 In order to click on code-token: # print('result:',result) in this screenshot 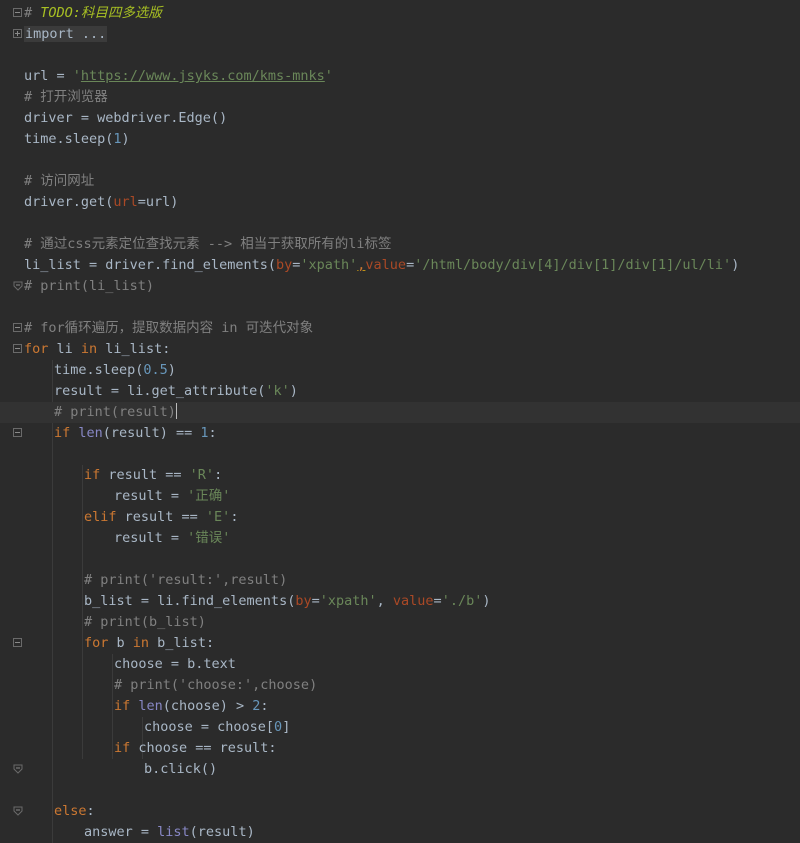, I will do `click(186, 580)`.